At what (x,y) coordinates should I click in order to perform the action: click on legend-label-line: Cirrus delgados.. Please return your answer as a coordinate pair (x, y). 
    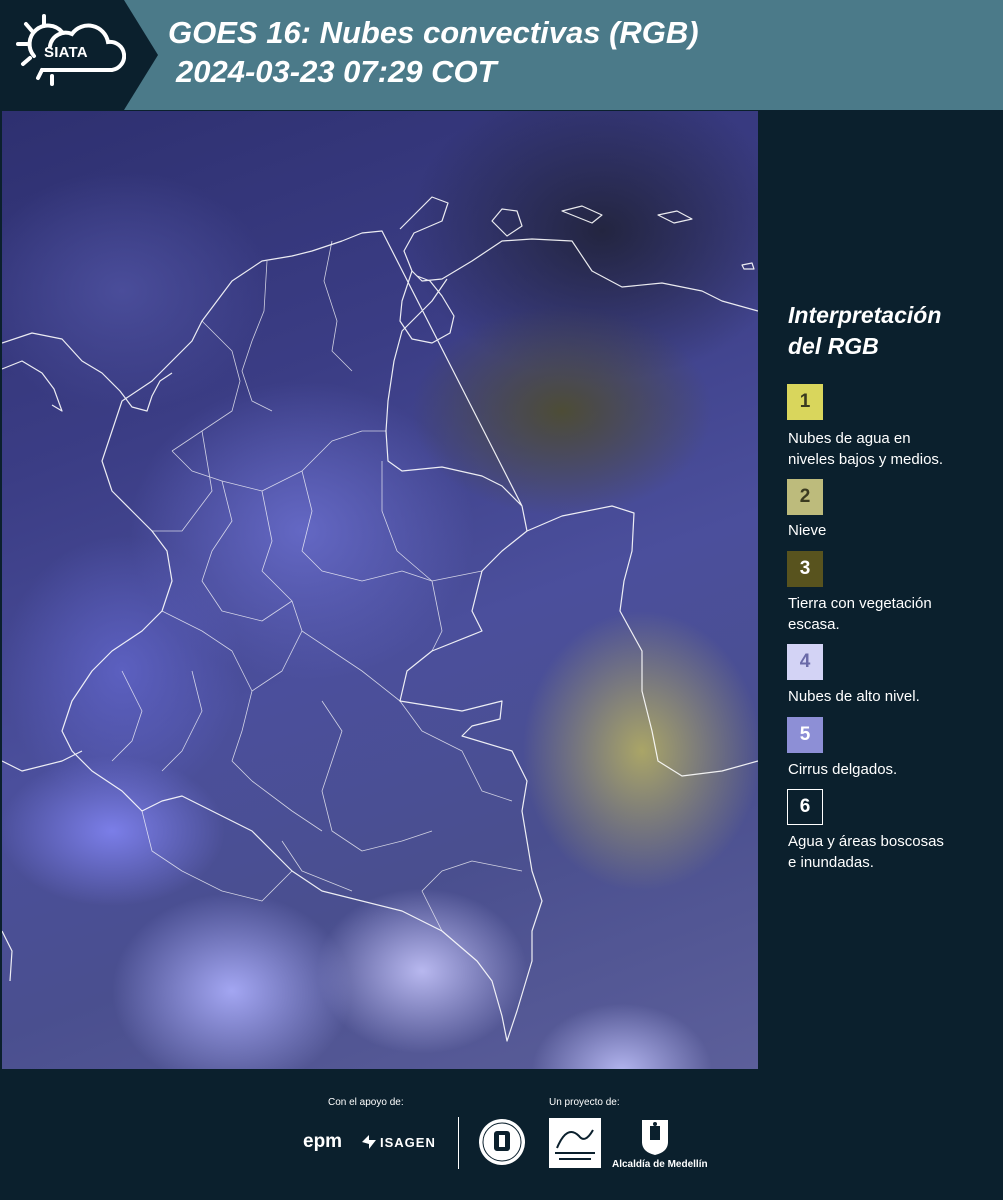
    Looking at the image, I should click on (843, 769).